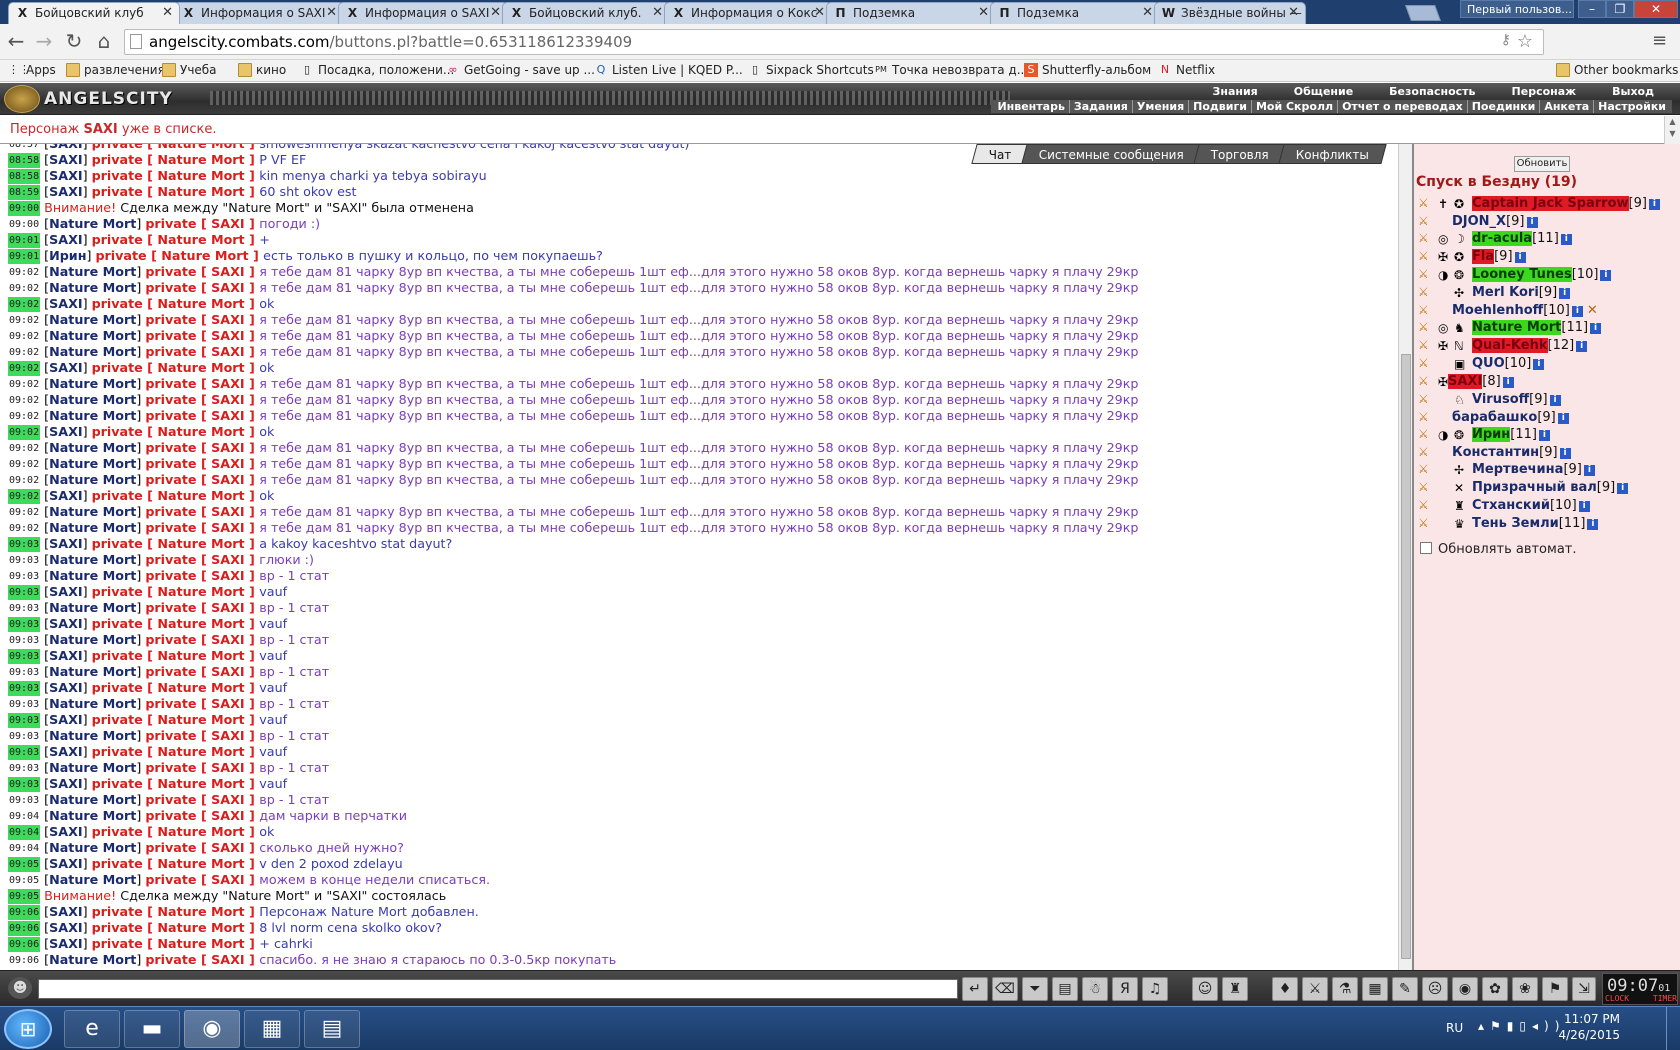  Describe the element at coordinates (1285, 989) in the screenshot. I see `bag-icon: ♦` at that location.